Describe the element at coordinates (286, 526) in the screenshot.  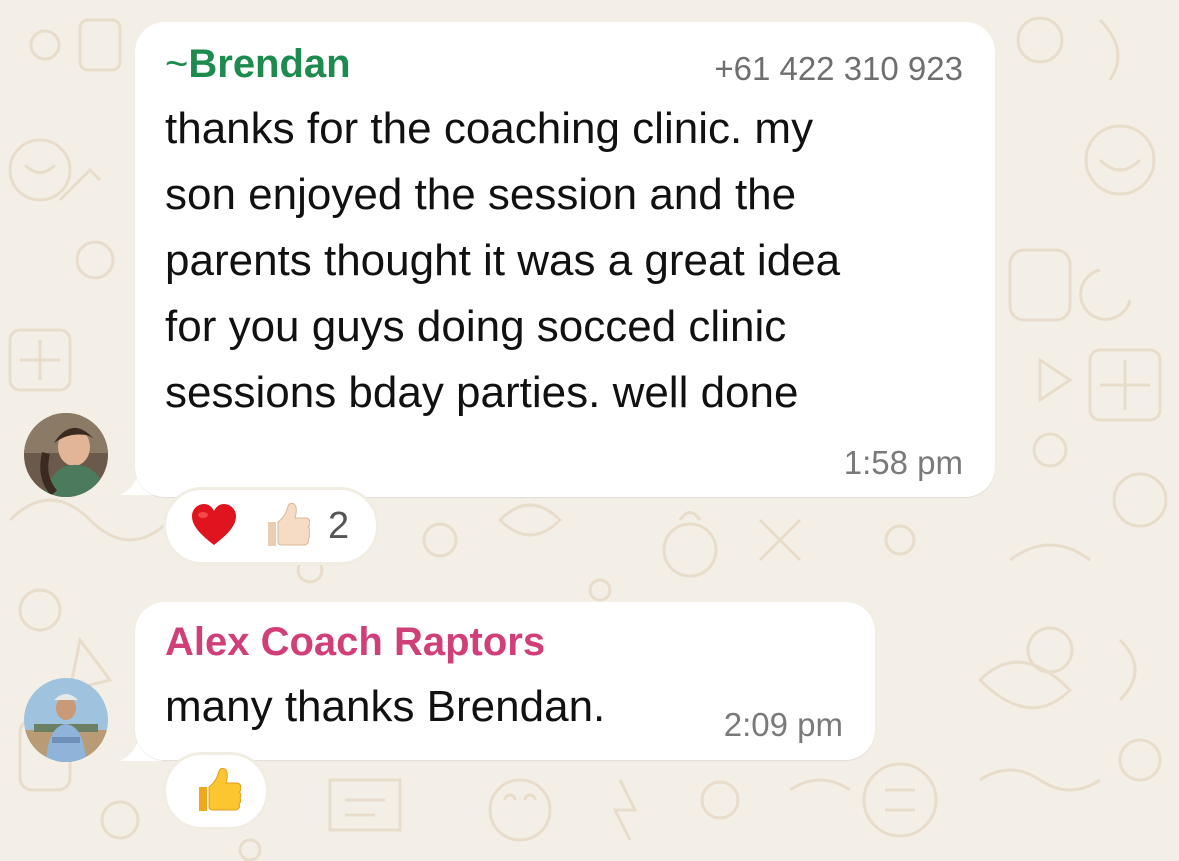
I see `thumbs-up-light-emoji-icon` at that location.